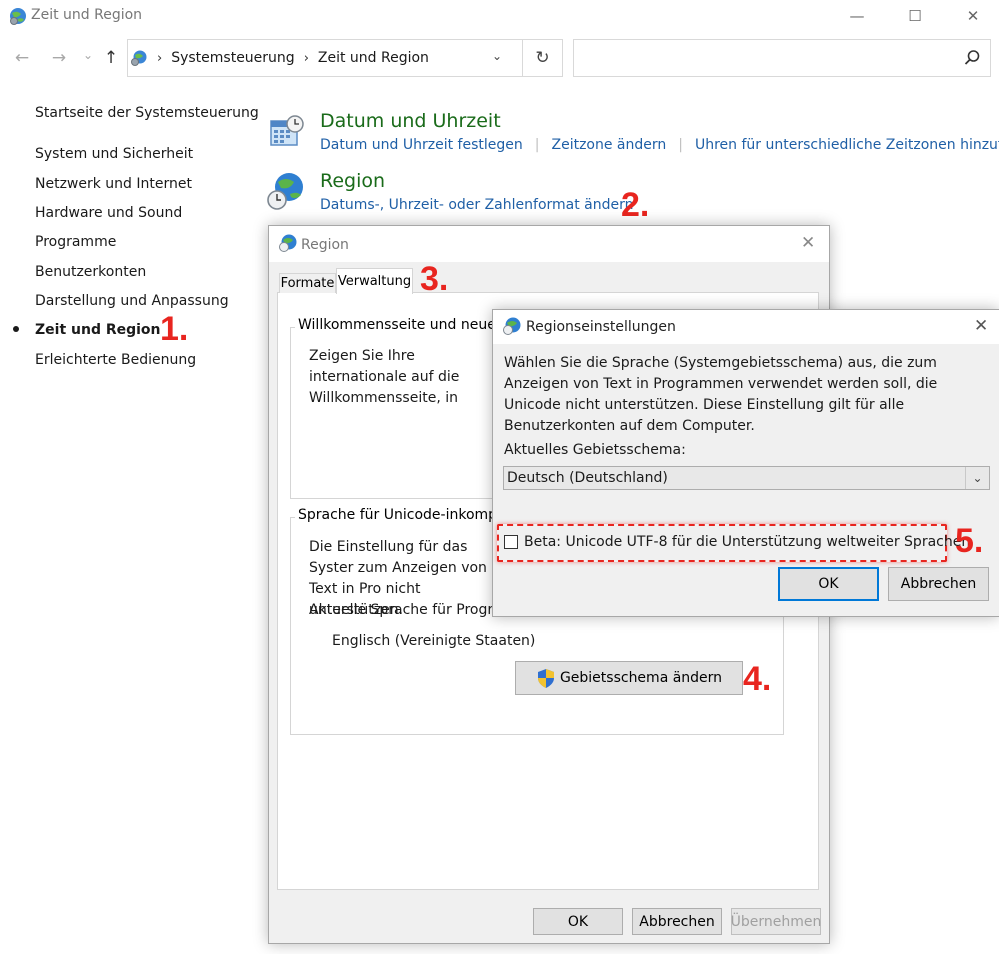  Describe the element at coordinates (969, 541) in the screenshot. I see `annotation-step-5: 5.` at that location.